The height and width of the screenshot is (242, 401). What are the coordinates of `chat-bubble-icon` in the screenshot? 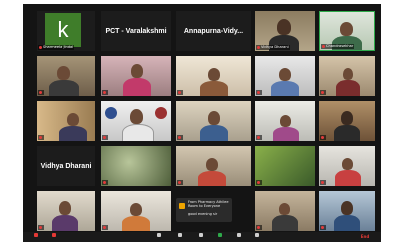 It's located at (201, 235).